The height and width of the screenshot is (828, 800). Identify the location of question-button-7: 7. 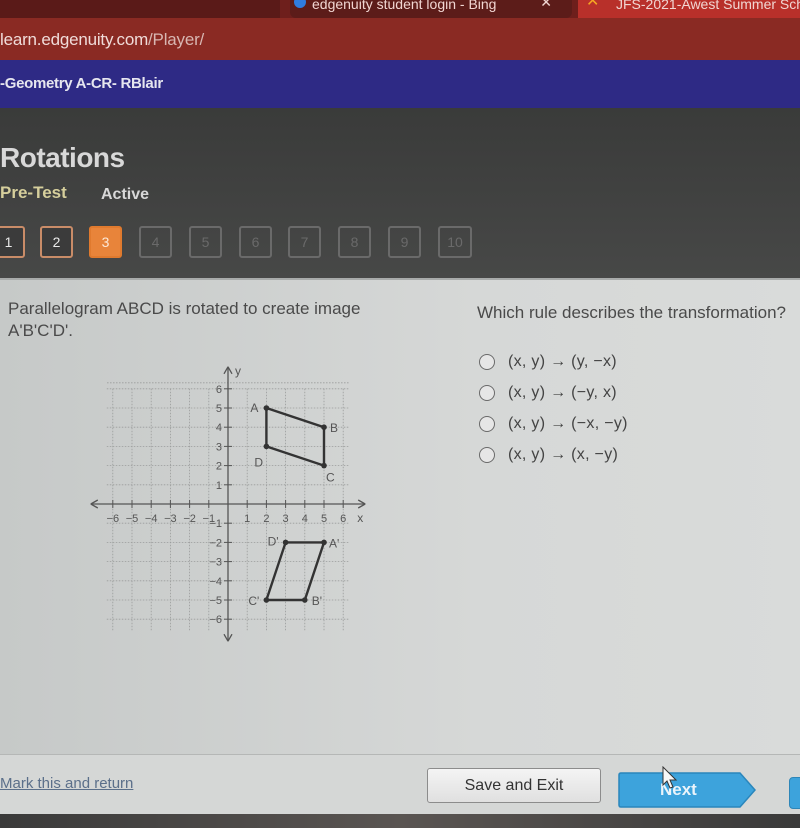
(304, 242).